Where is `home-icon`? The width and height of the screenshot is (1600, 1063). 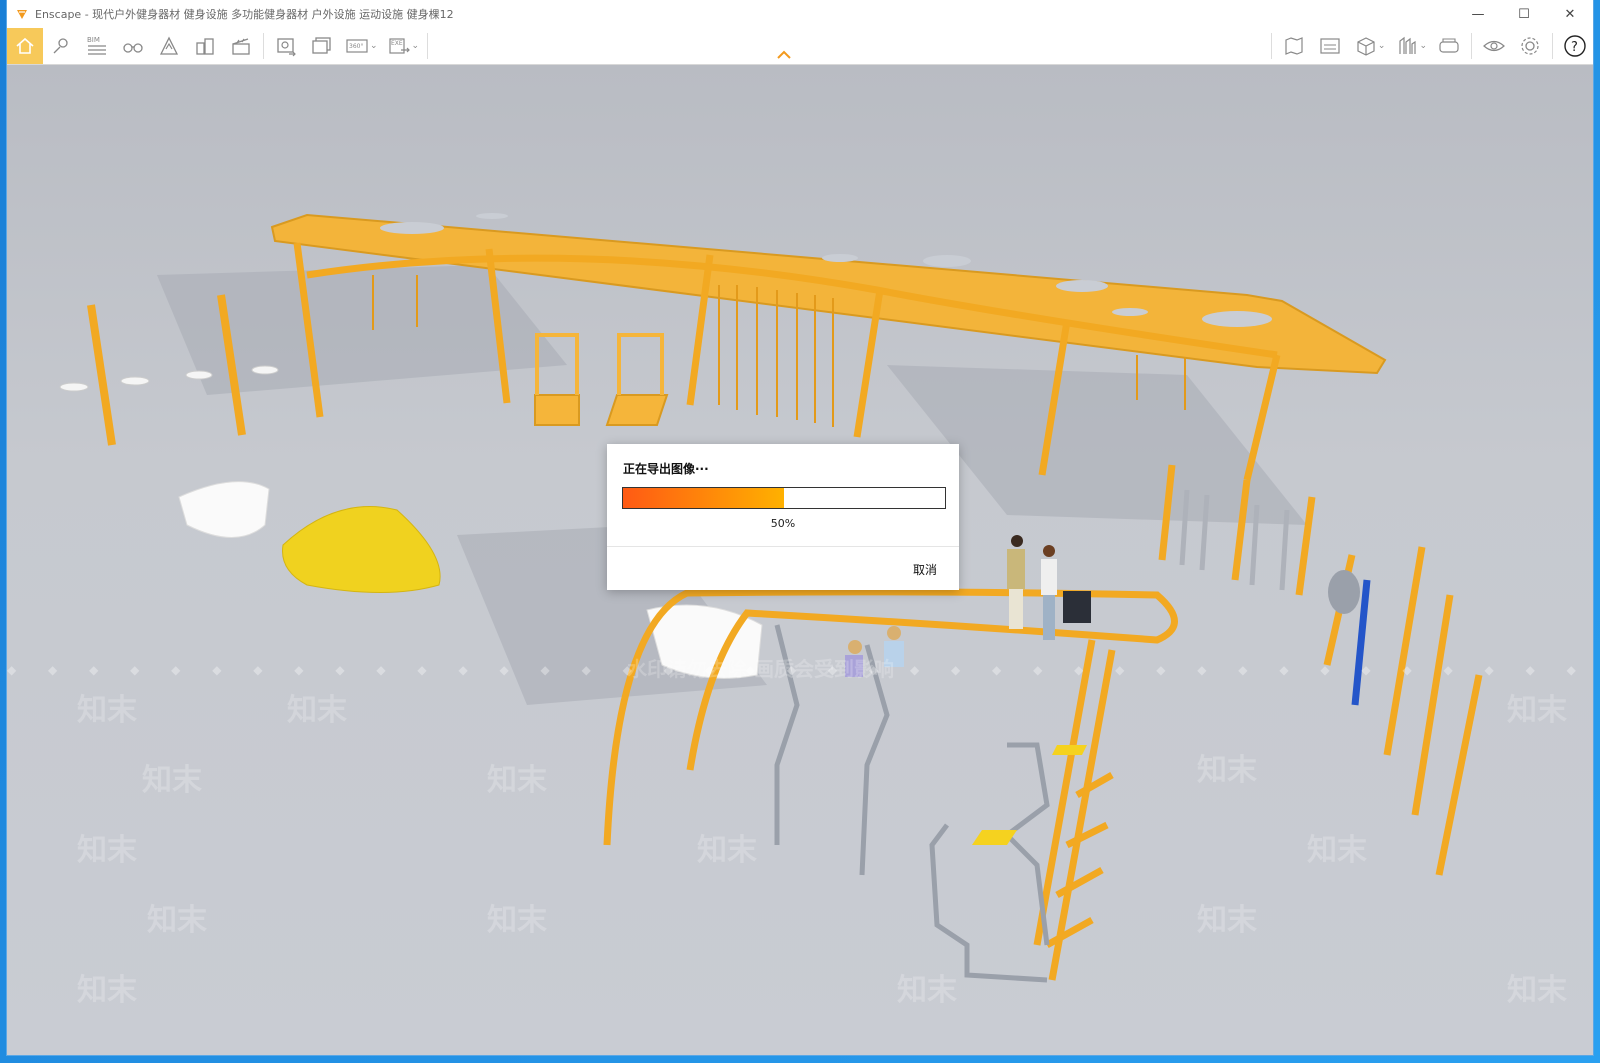 home-icon is located at coordinates (25, 45).